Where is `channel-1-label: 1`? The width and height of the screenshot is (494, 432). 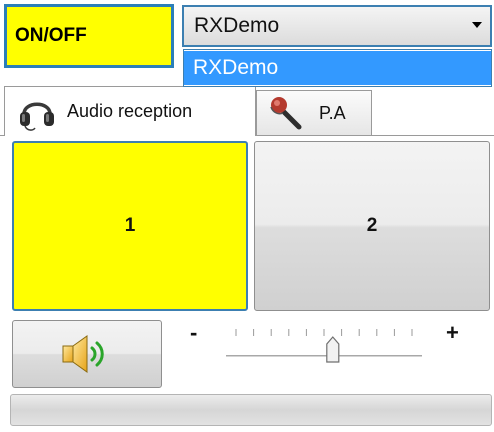
channel-1-label: 1 is located at coordinates (130, 225).